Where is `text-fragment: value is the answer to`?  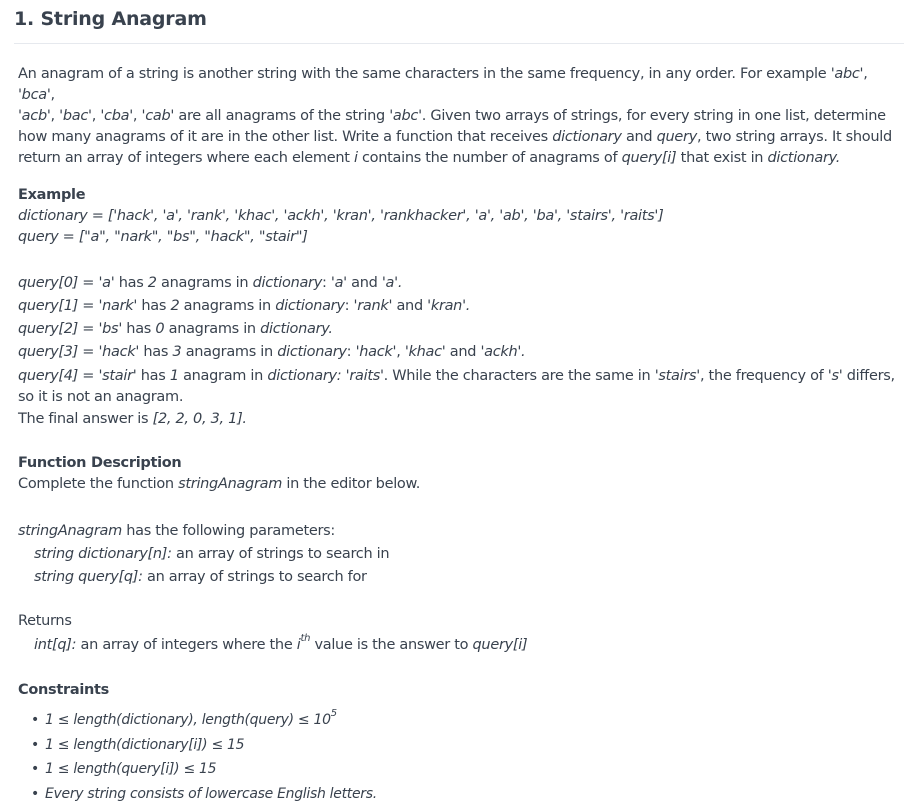
text-fragment: value is the answer to is located at coordinates (391, 645).